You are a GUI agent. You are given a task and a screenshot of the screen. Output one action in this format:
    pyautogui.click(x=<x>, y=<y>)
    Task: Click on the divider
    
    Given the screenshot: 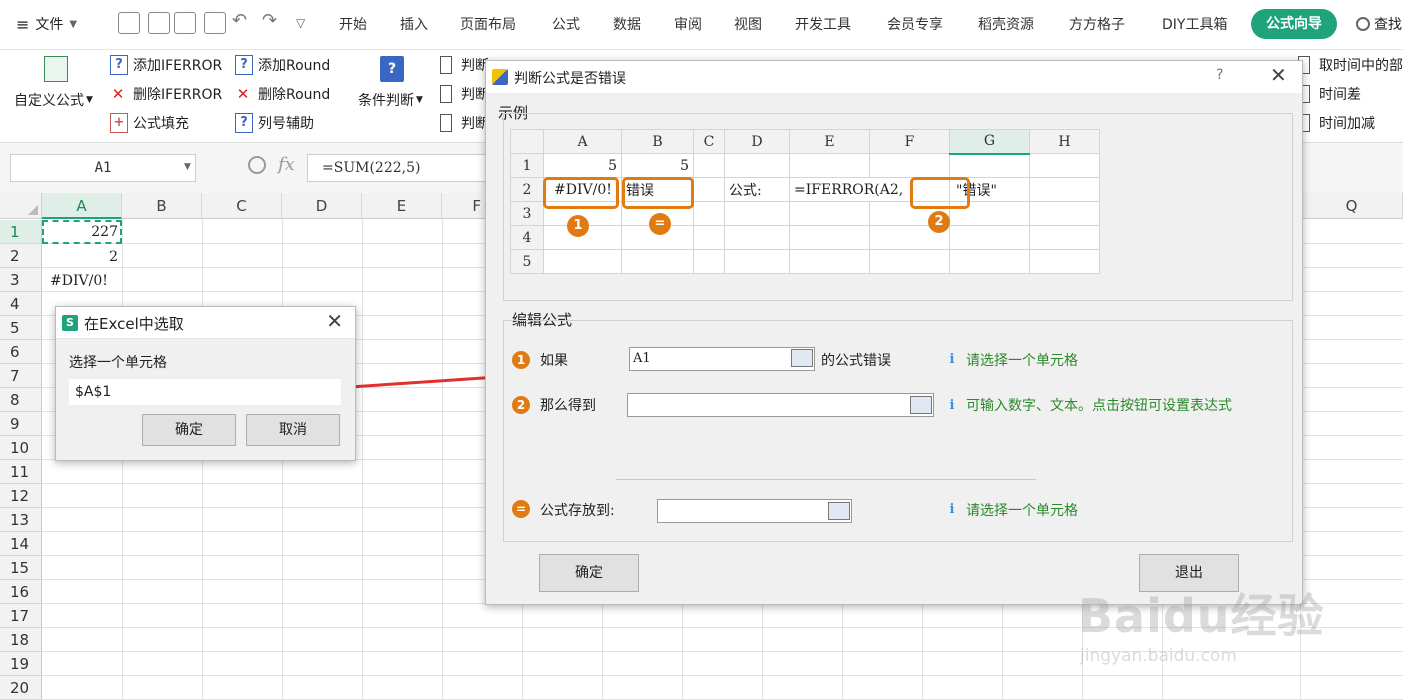 What is the action you would take?
    pyautogui.click(x=826, y=479)
    